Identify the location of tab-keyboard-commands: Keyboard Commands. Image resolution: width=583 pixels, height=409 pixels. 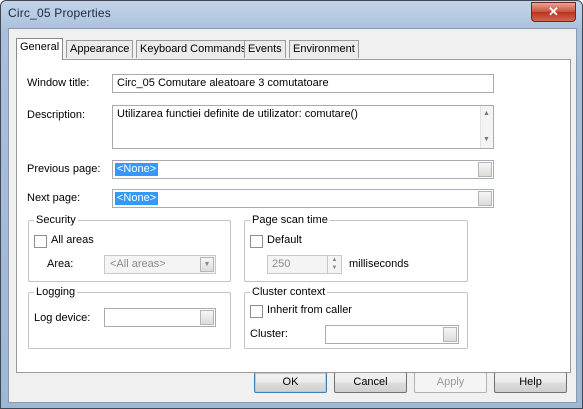
(193, 49).